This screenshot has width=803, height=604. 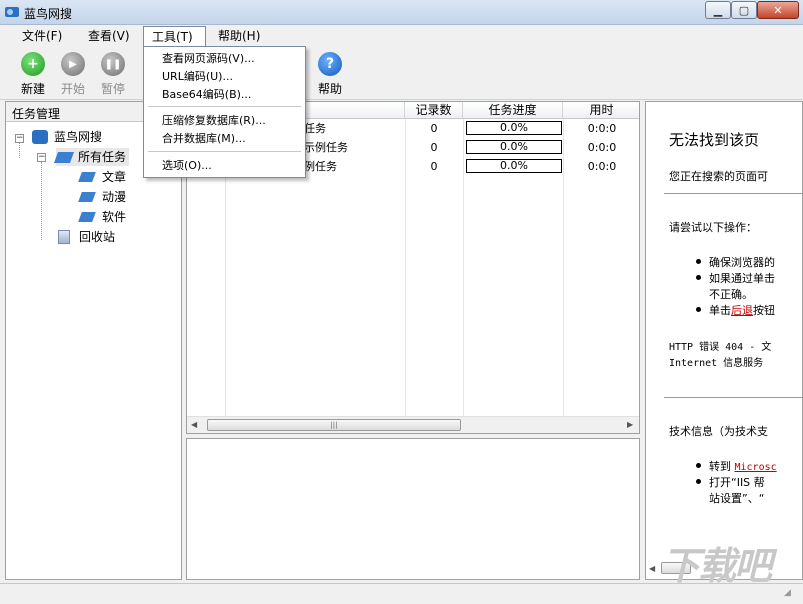 What do you see at coordinates (41, 157) in the screenshot?
I see `collapse-all-icon: −` at bounding box center [41, 157].